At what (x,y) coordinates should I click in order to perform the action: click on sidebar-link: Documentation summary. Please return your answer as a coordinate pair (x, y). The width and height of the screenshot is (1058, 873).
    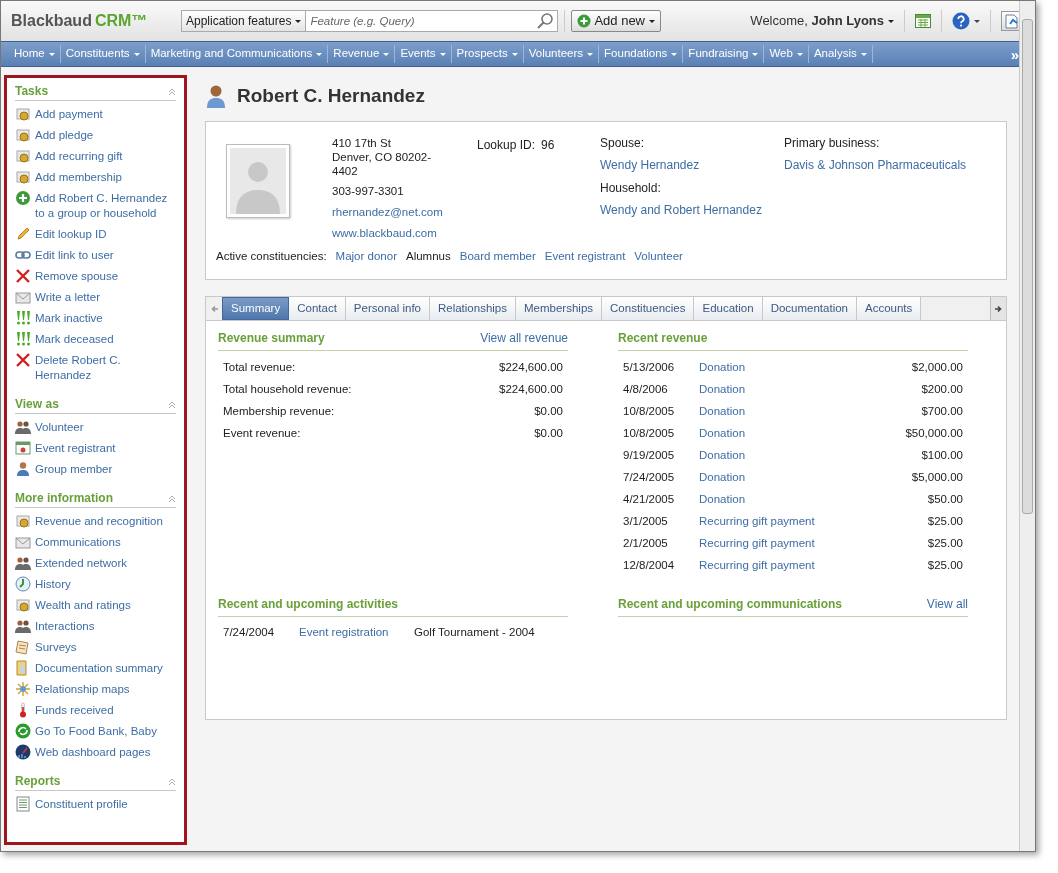
    Looking at the image, I should click on (99, 668).